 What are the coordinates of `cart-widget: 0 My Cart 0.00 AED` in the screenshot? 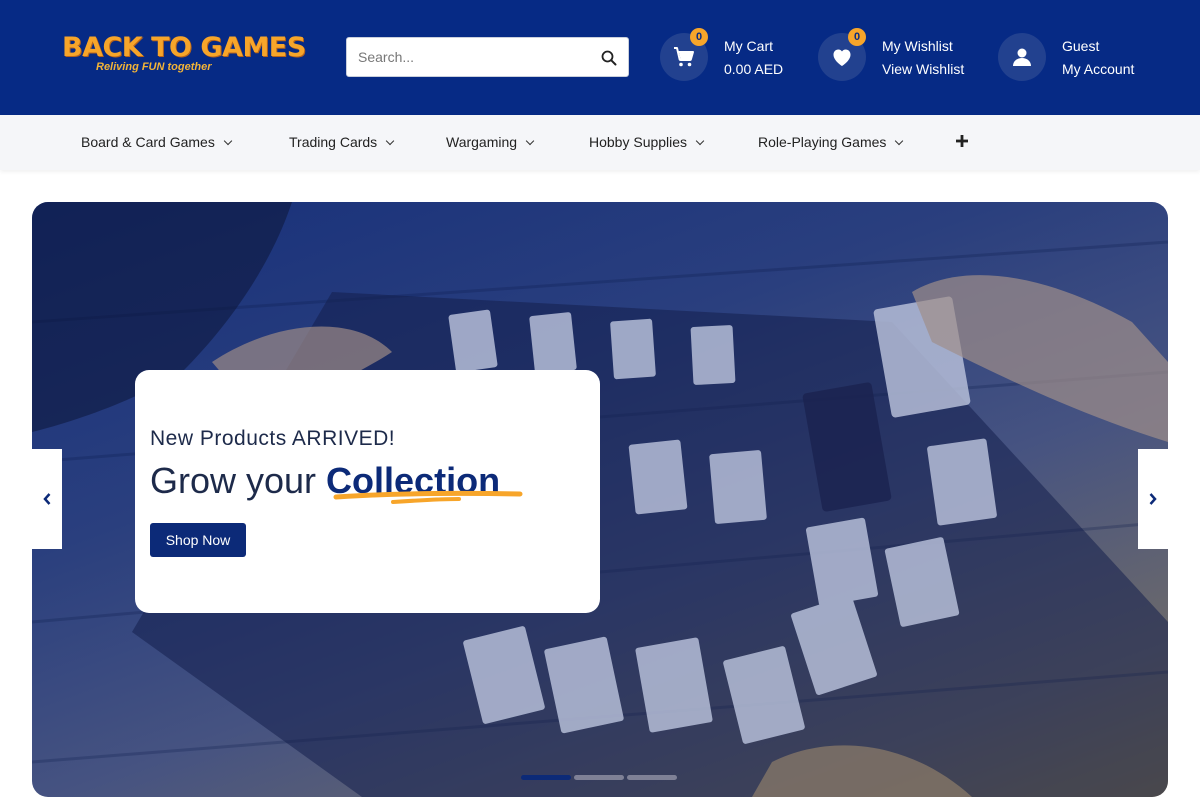 It's located at (730, 54).